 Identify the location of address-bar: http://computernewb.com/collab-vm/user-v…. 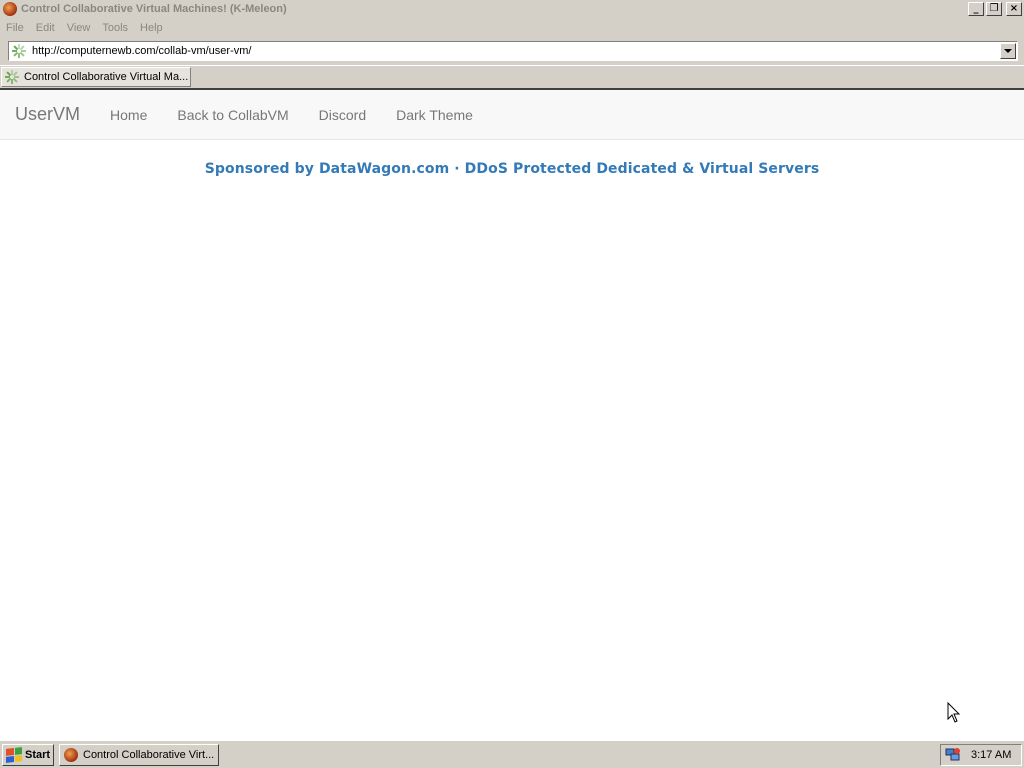
(513, 51).